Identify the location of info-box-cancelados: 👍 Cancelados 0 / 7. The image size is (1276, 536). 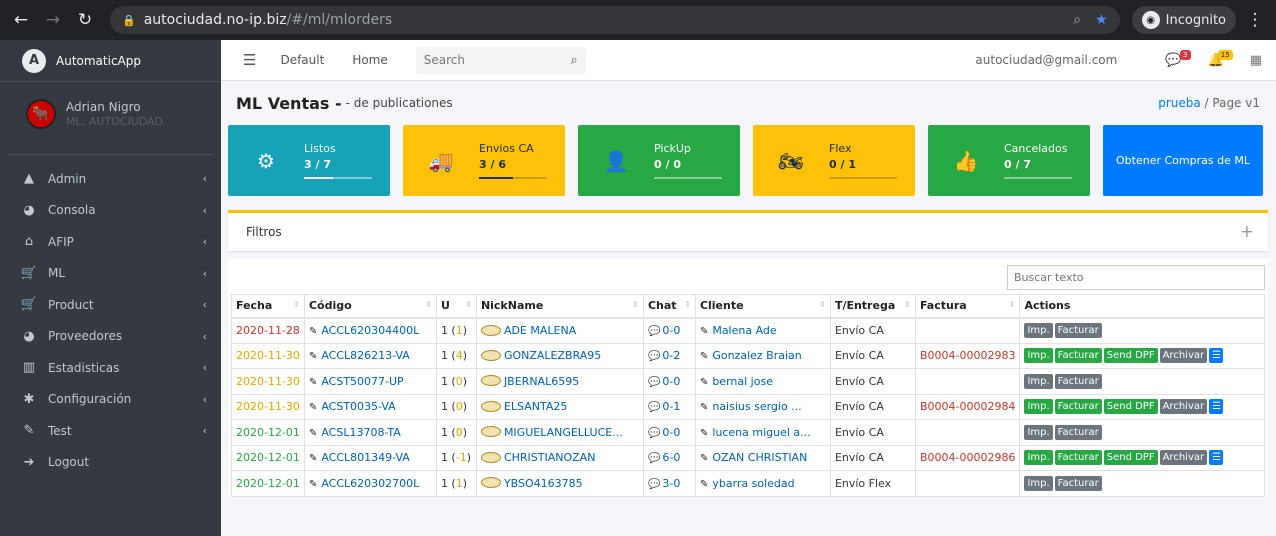
(1009, 160).